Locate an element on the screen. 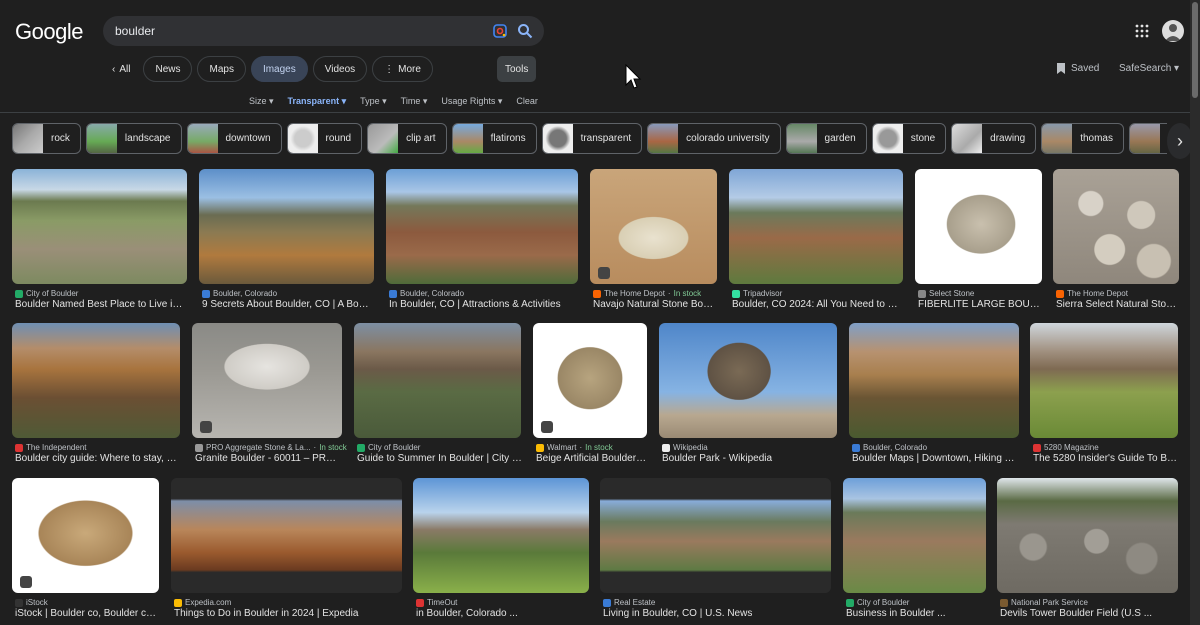  chip-garden: garden is located at coordinates (826, 138).